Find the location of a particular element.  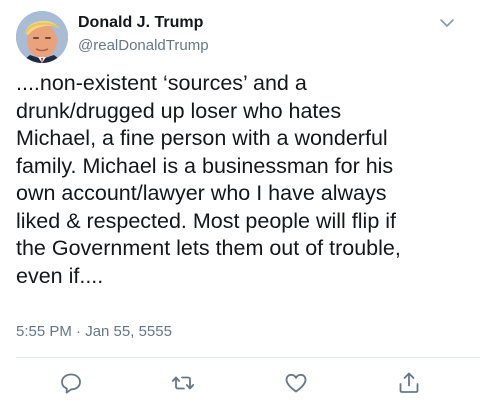

heart-icon is located at coordinates (296, 383).